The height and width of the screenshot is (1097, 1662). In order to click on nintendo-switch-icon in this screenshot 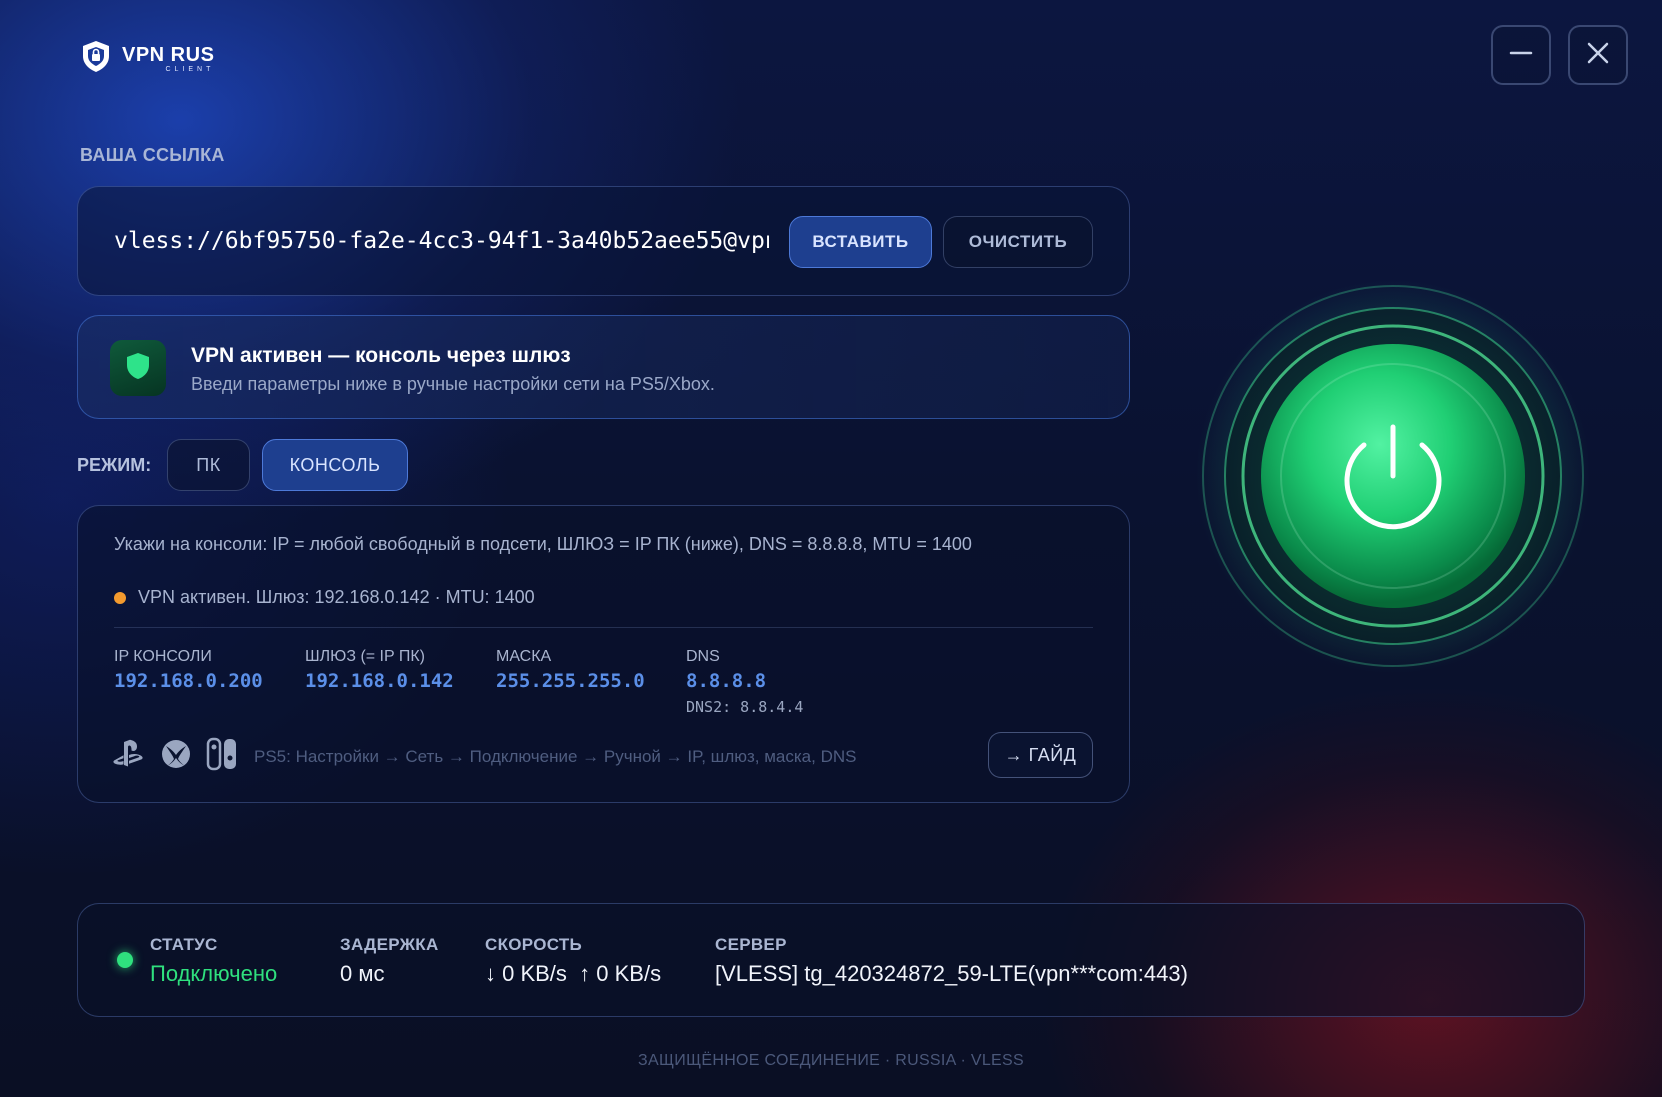, I will do `click(222, 756)`.